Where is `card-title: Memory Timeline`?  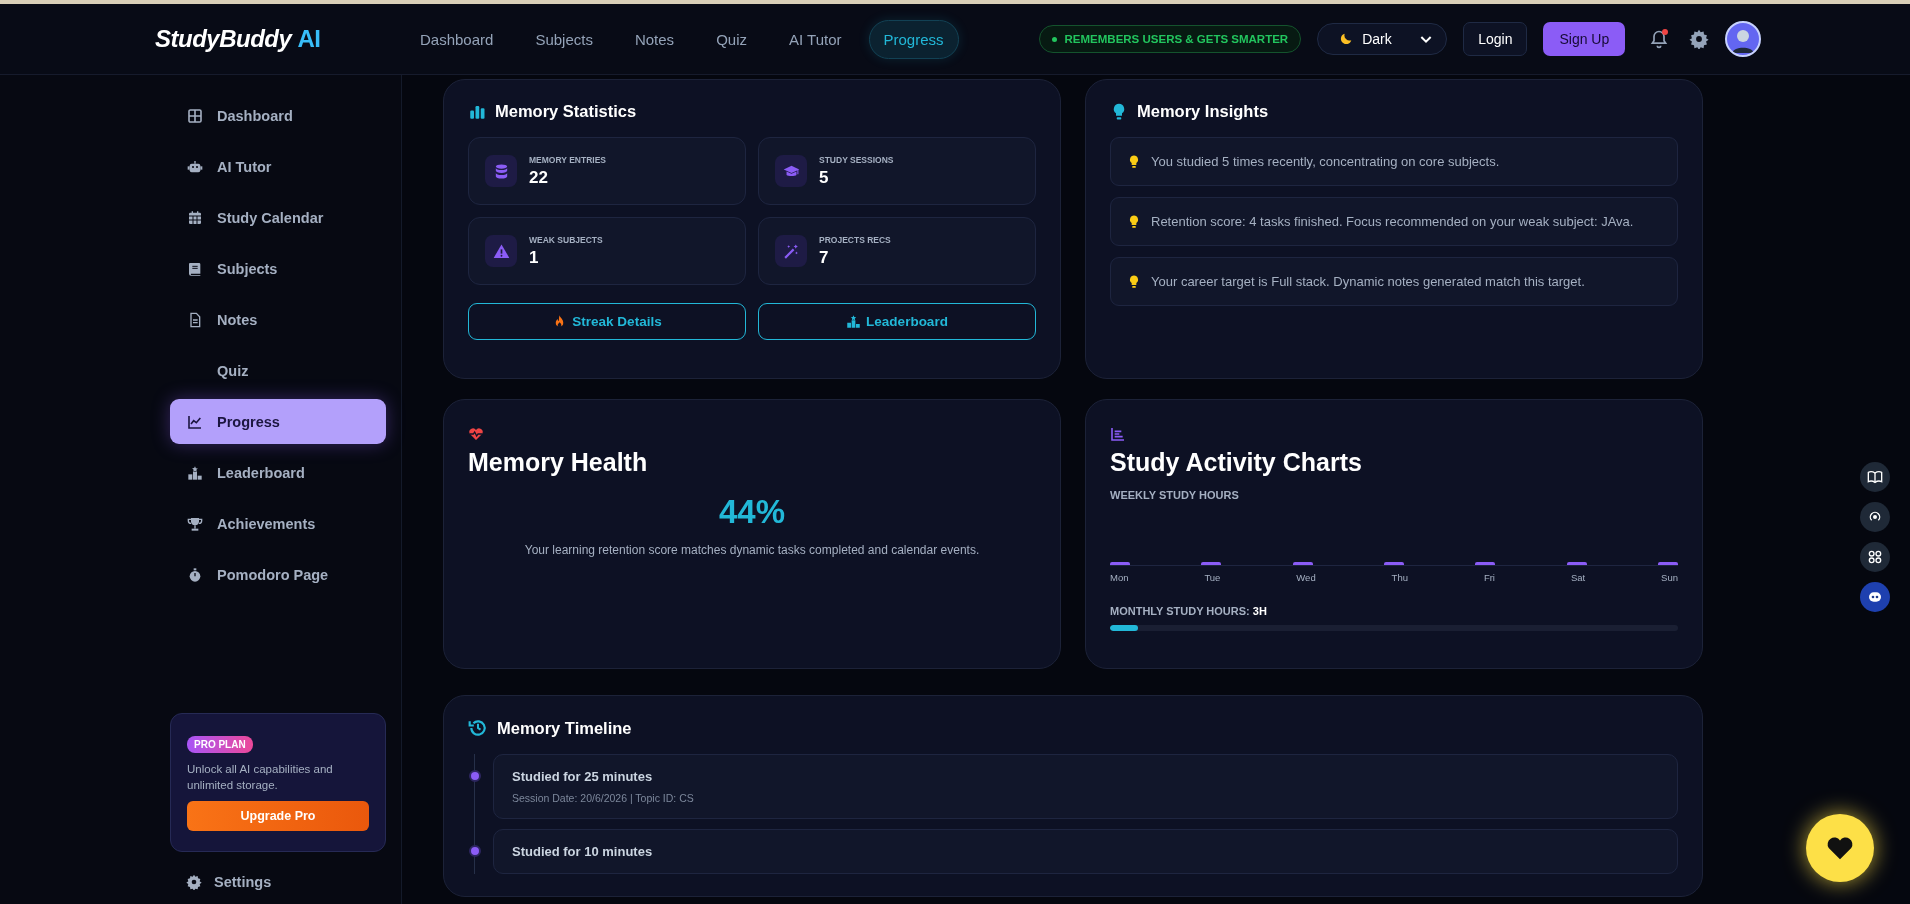
card-title: Memory Timeline is located at coordinates (564, 728).